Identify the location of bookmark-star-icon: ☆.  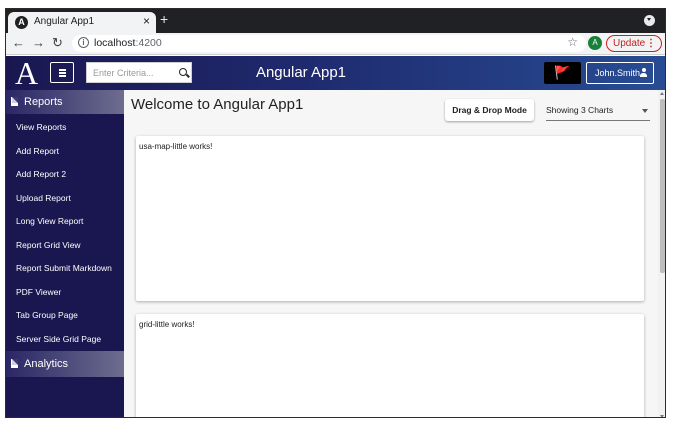
(572, 42).